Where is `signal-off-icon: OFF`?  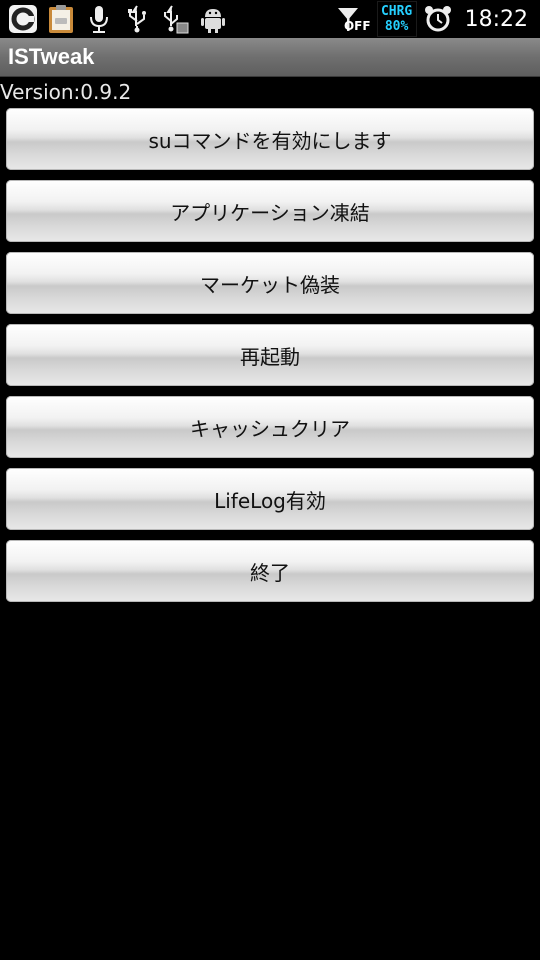
signal-off-icon: OFF is located at coordinates (354, 19).